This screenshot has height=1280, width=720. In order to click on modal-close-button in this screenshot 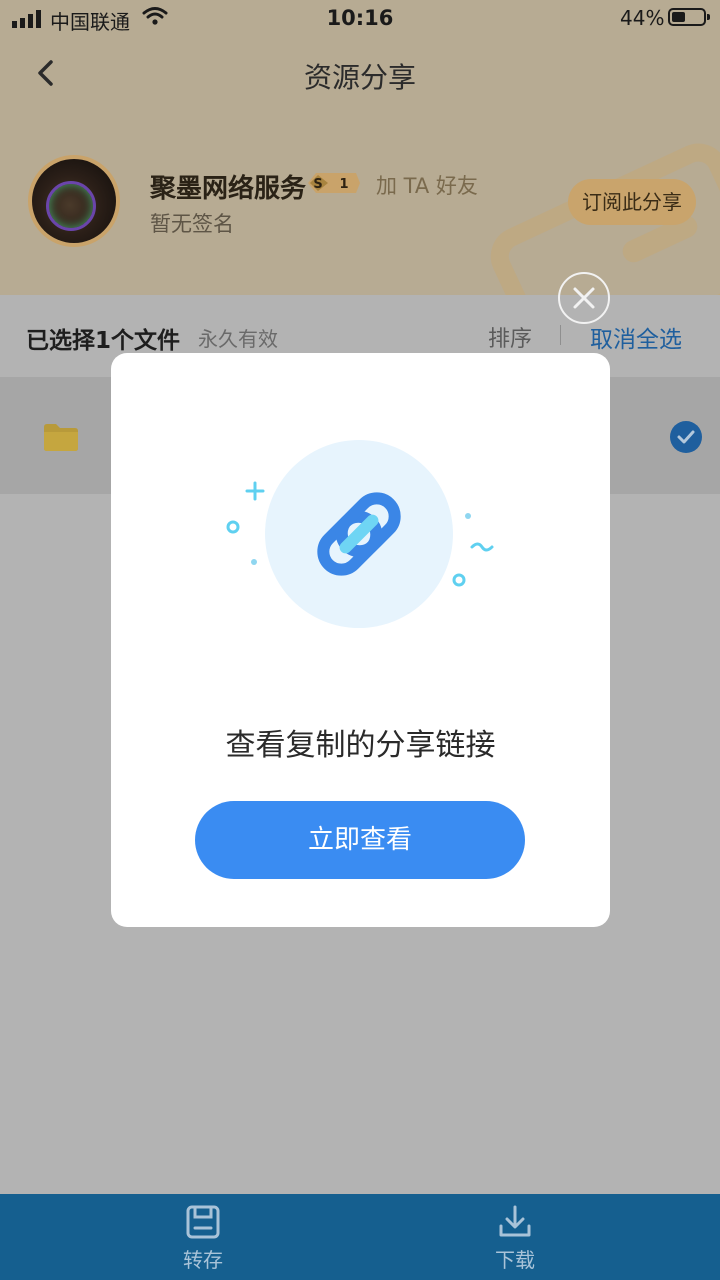, I will do `click(584, 298)`.